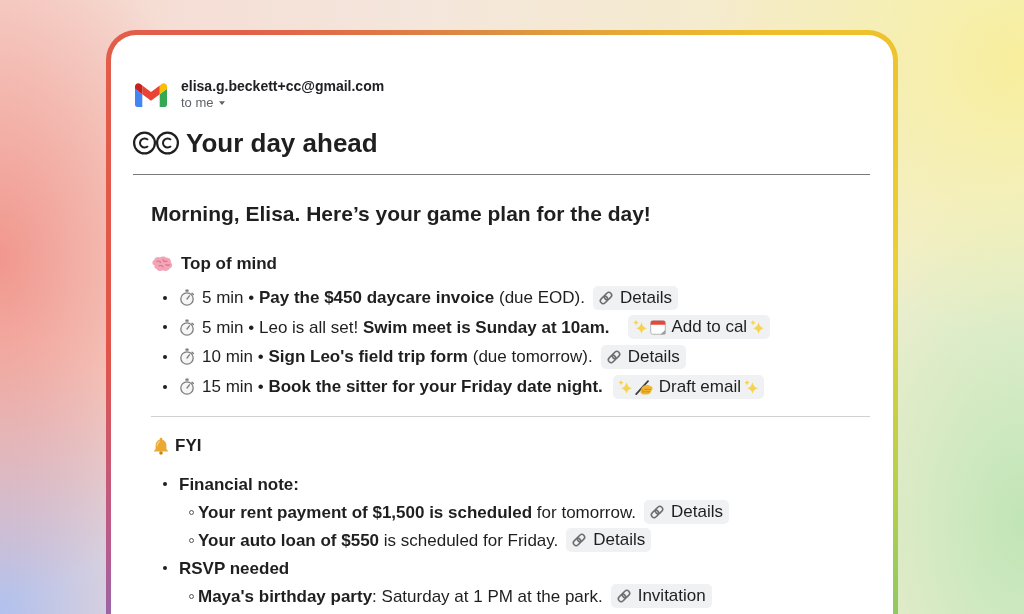  Describe the element at coordinates (417, 512) in the screenshot. I see `note-text: Your rent payment of $1,500 is scheduled for tomorrow.` at that location.